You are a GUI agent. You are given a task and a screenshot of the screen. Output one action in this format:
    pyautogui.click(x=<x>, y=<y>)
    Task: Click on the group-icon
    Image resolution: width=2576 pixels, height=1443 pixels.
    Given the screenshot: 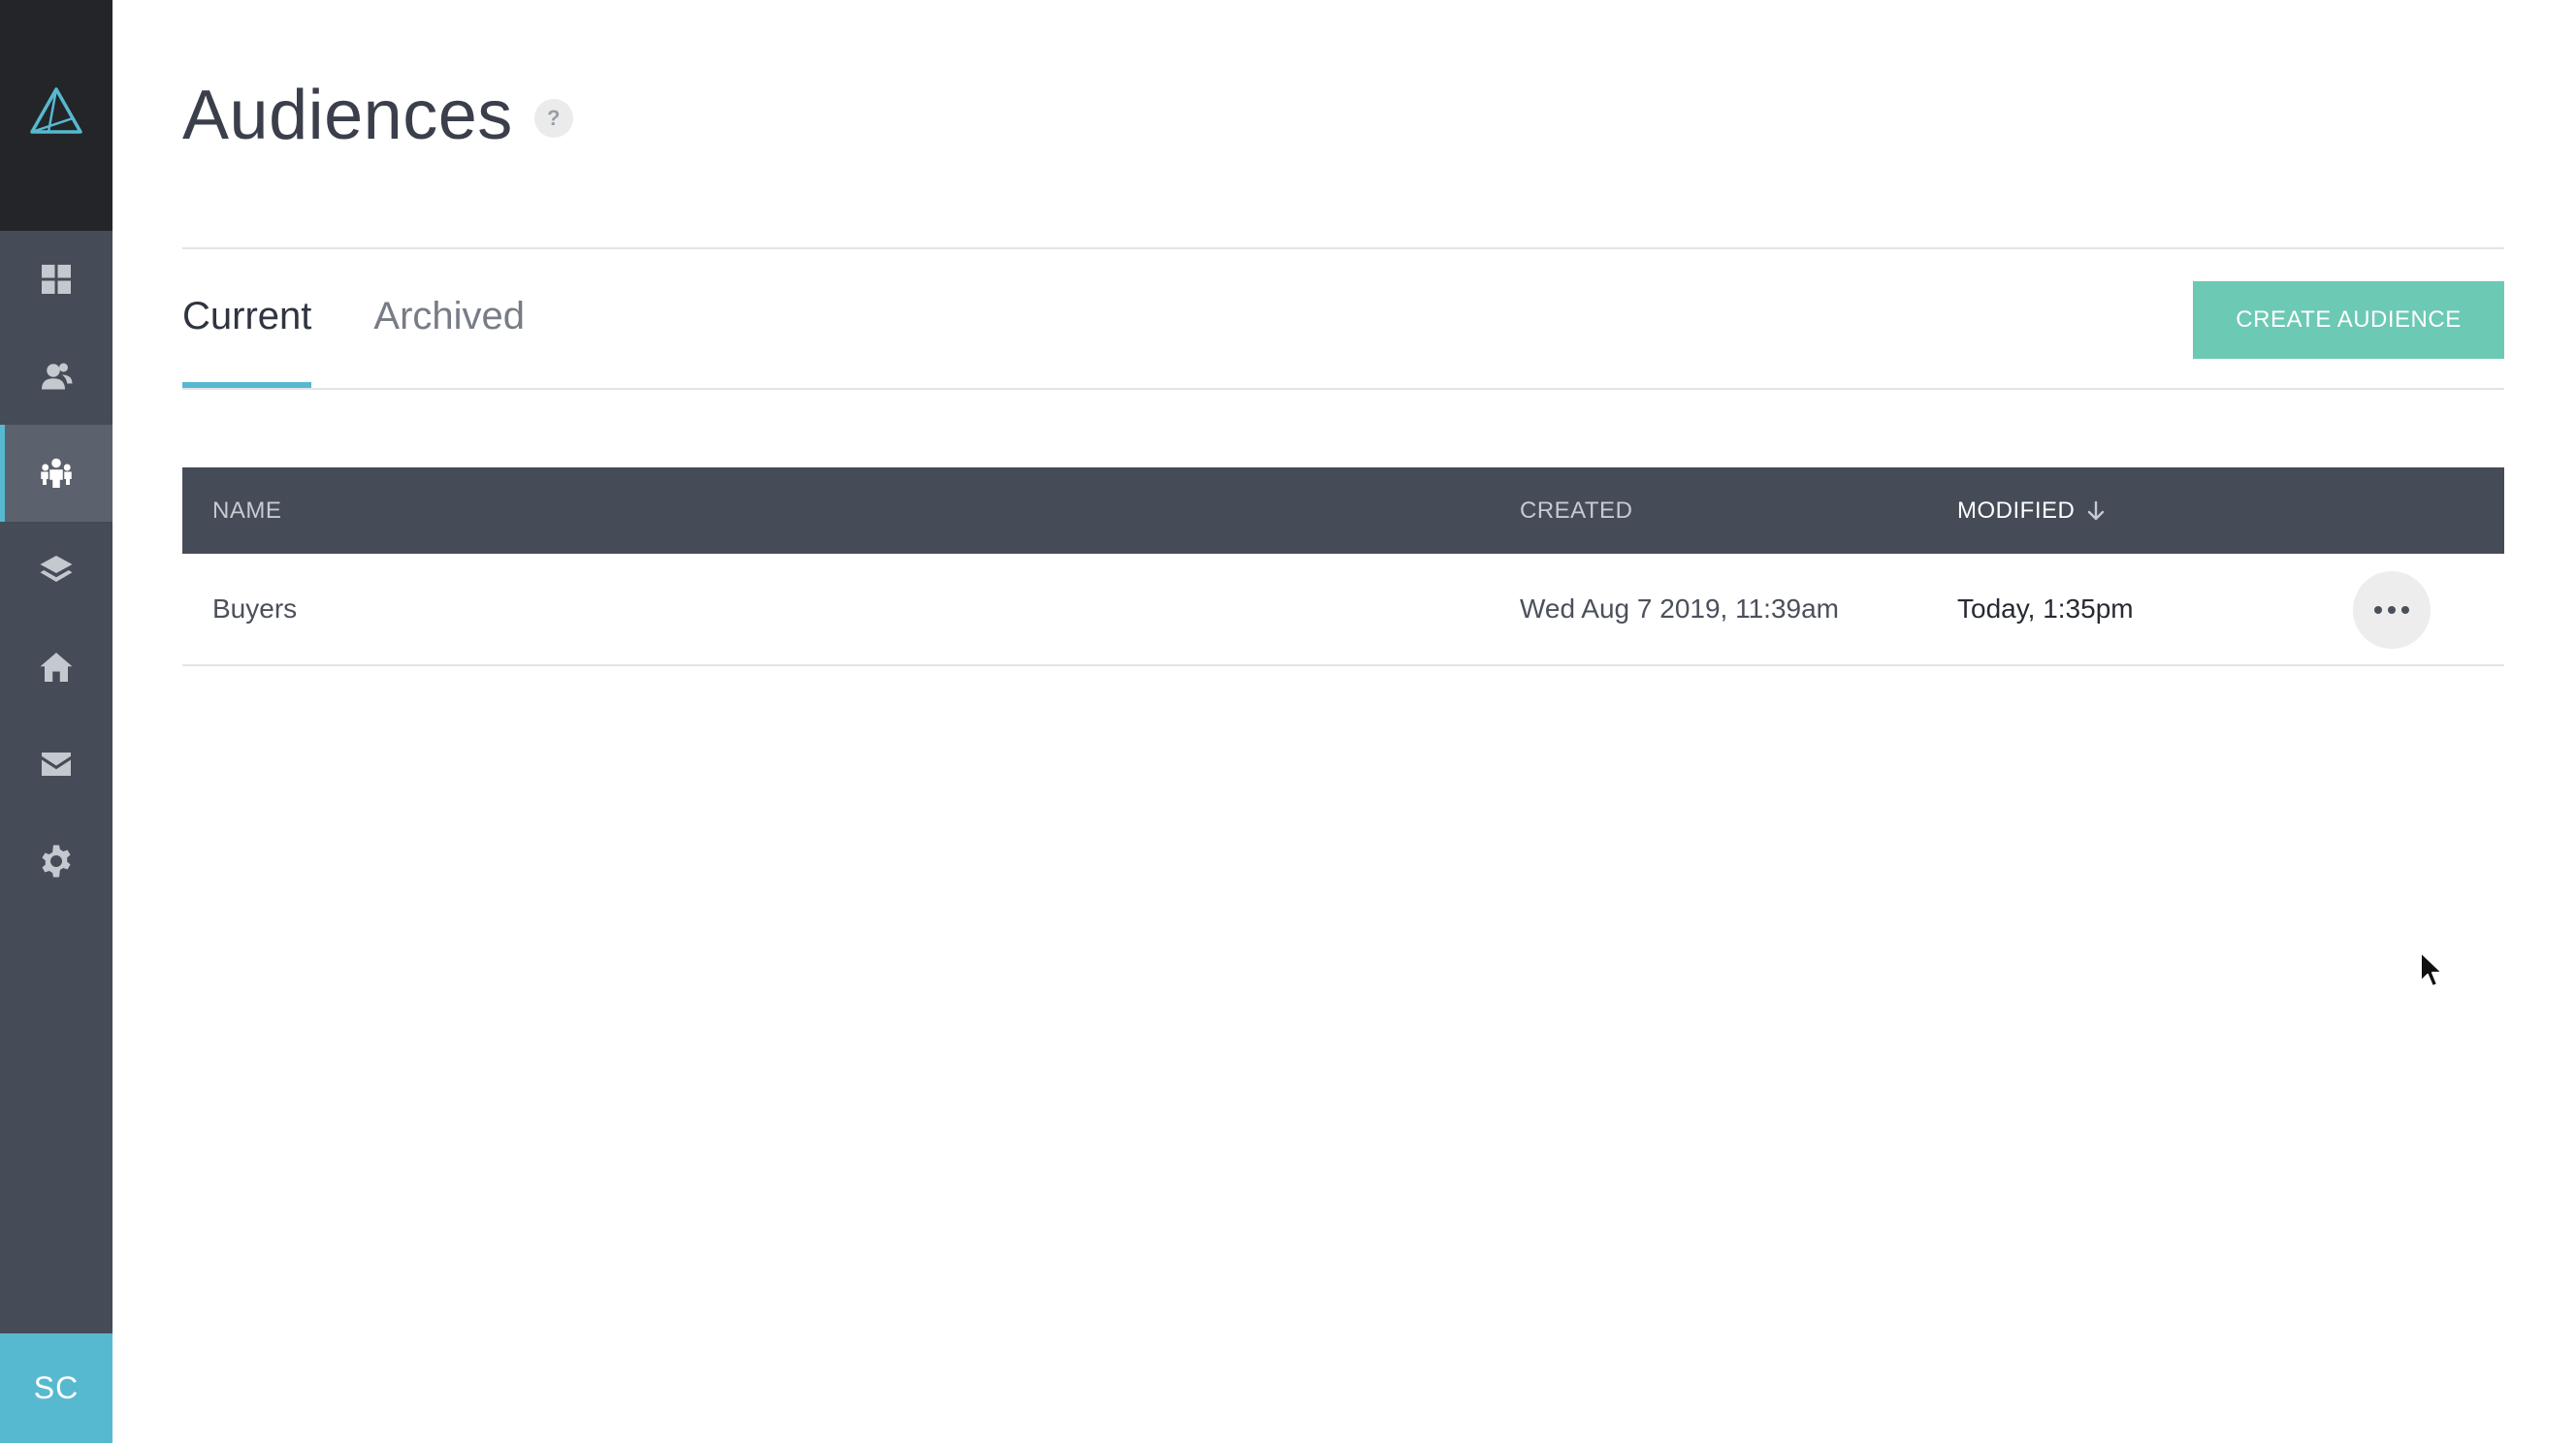 What is the action you would take?
    pyautogui.click(x=56, y=473)
    